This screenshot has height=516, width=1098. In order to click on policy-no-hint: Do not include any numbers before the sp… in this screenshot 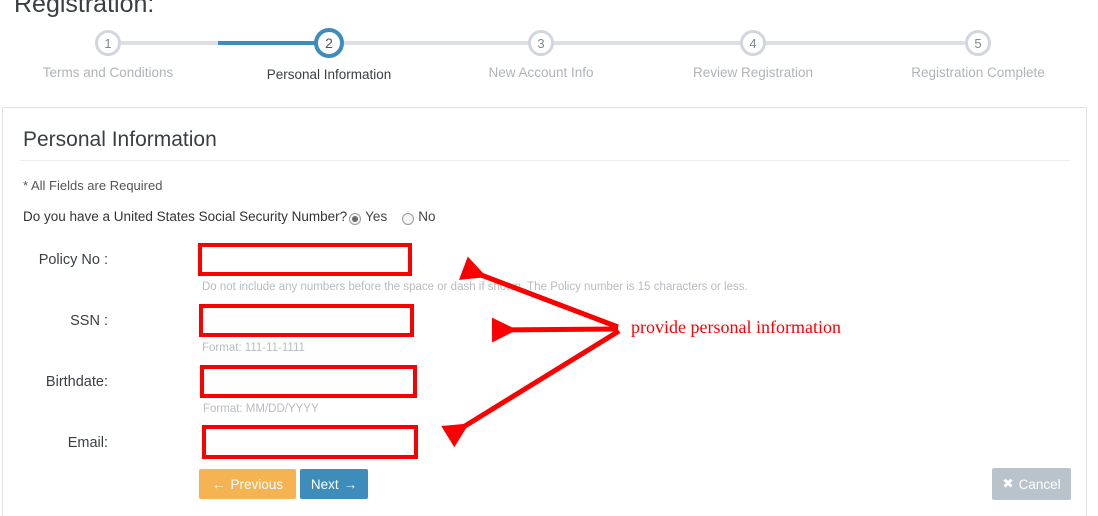, I will do `click(475, 287)`.